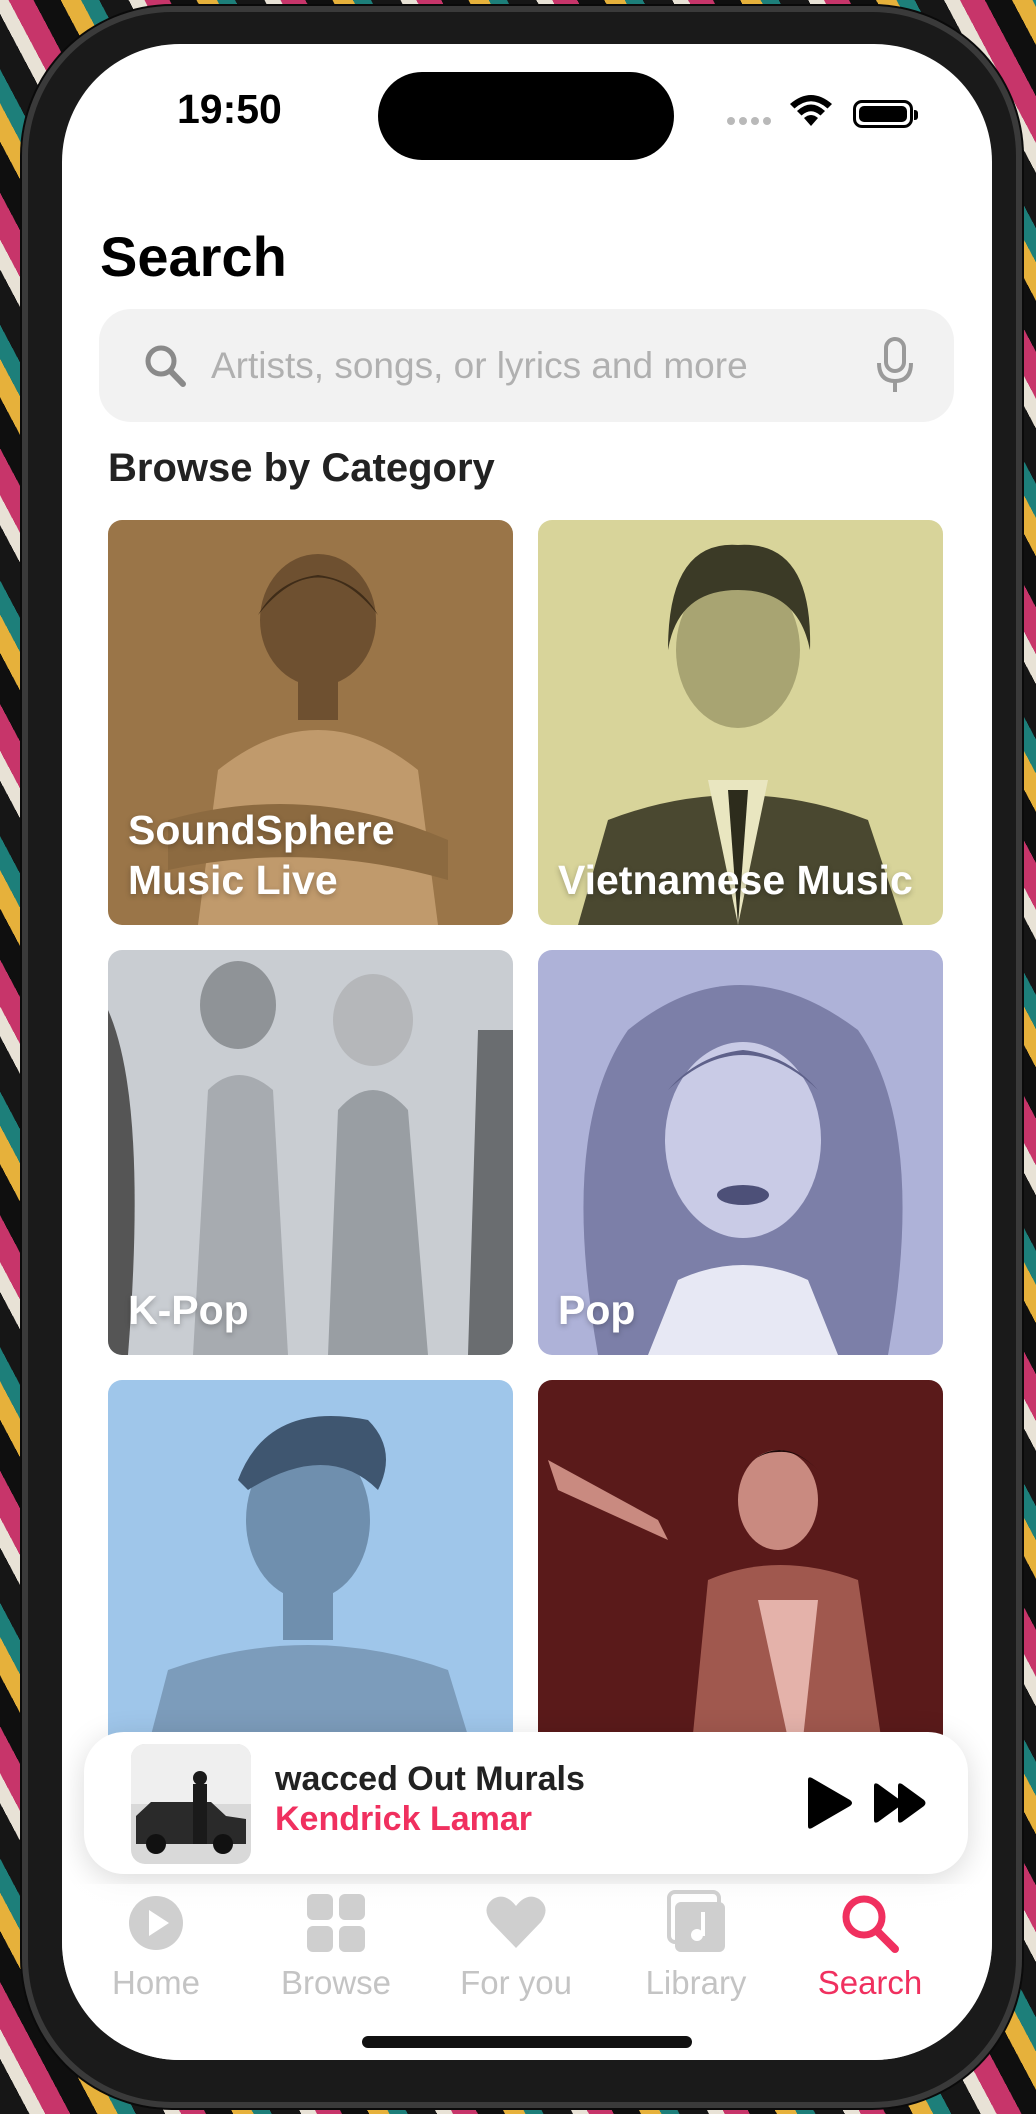 The height and width of the screenshot is (2114, 1036). What do you see at coordinates (191, 1804) in the screenshot?
I see `now-playing-artwork` at bounding box center [191, 1804].